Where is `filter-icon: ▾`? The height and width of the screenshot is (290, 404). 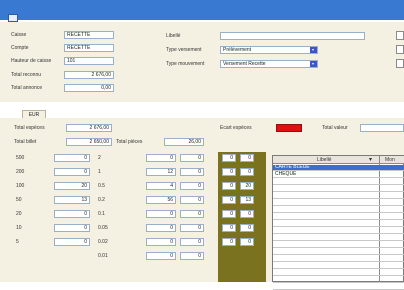
filter-icon: ▾ is located at coordinates (370, 159).